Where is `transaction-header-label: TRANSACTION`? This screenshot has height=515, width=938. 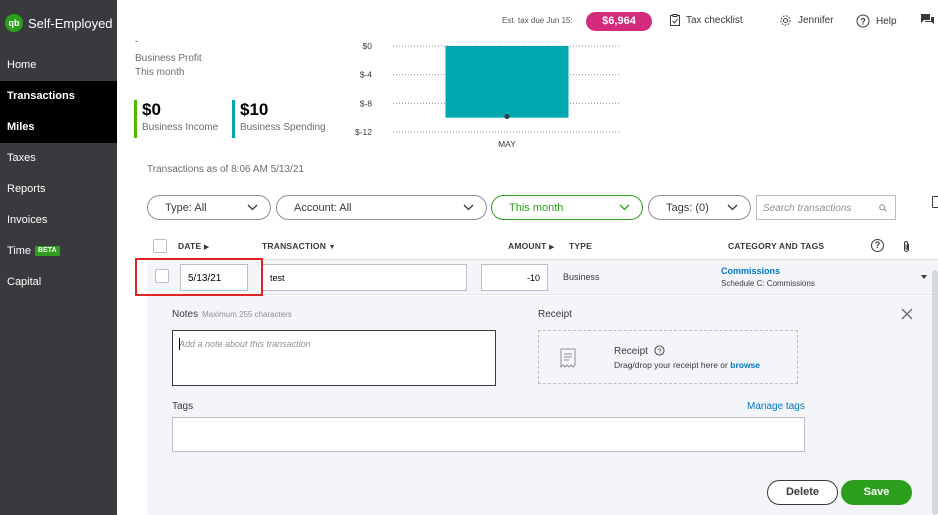 transaction-header-label: TRANSACTION is located at coordinates (294, 246).